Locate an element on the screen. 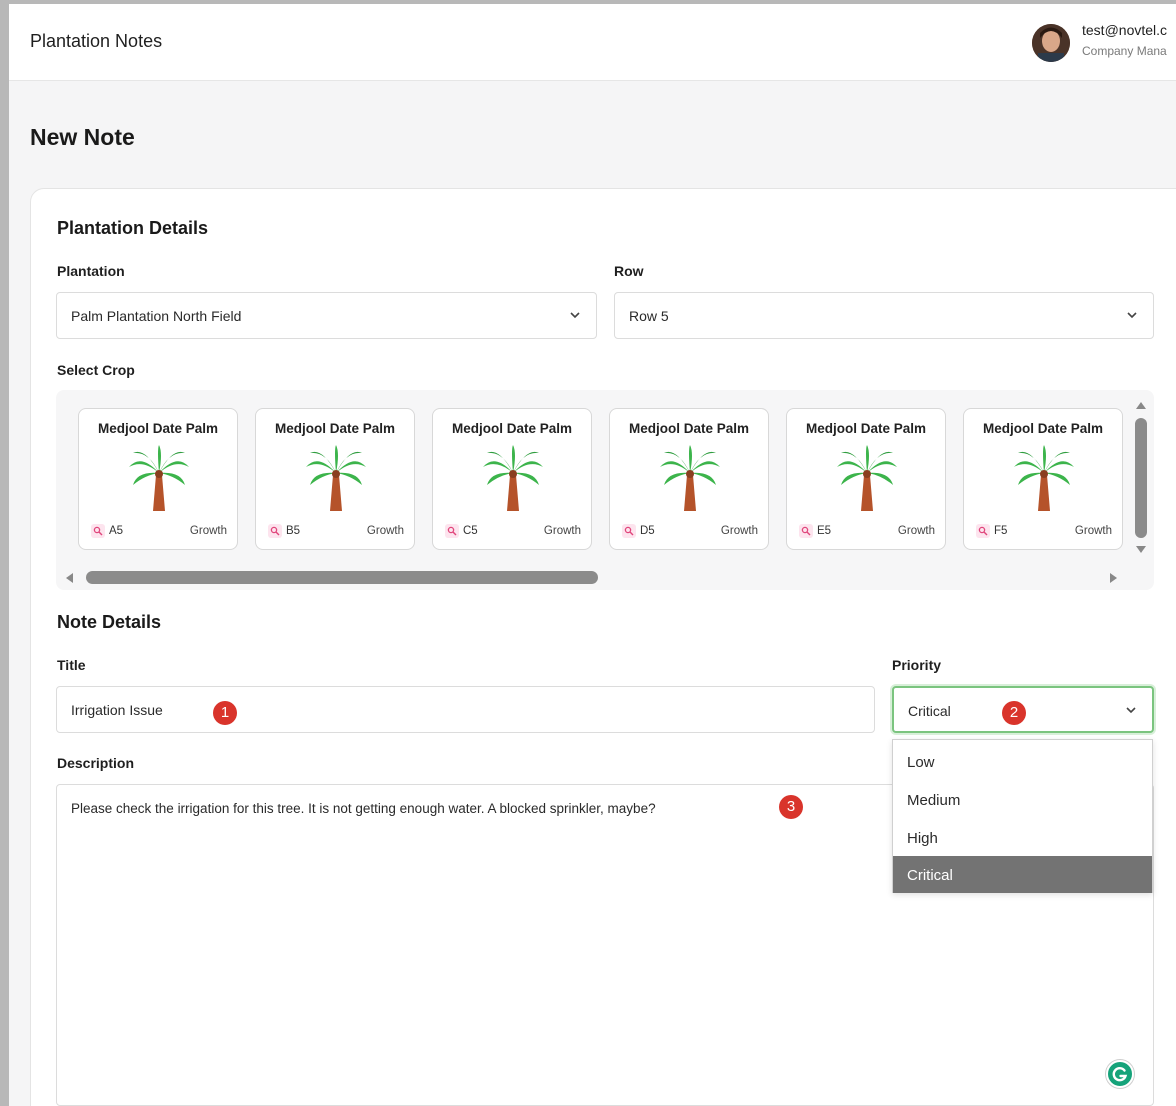 The image size is (1176, 1106). grammarly-icon is located at coordinates (1120, 1074).